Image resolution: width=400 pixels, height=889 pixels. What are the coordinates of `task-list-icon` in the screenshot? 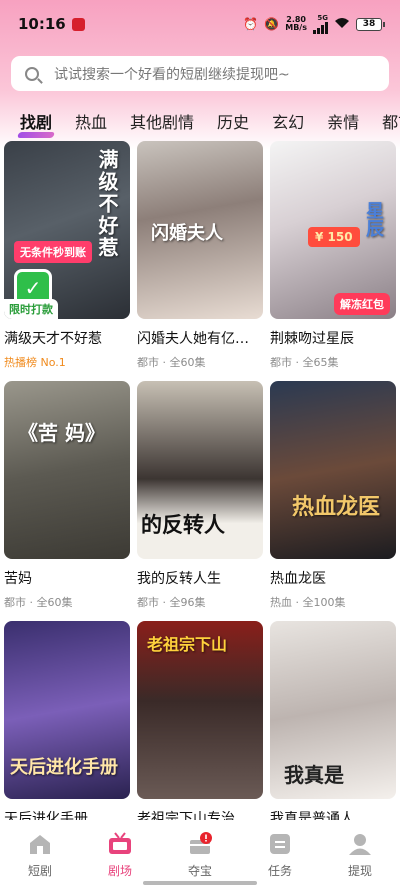 It's located at (280, 844).